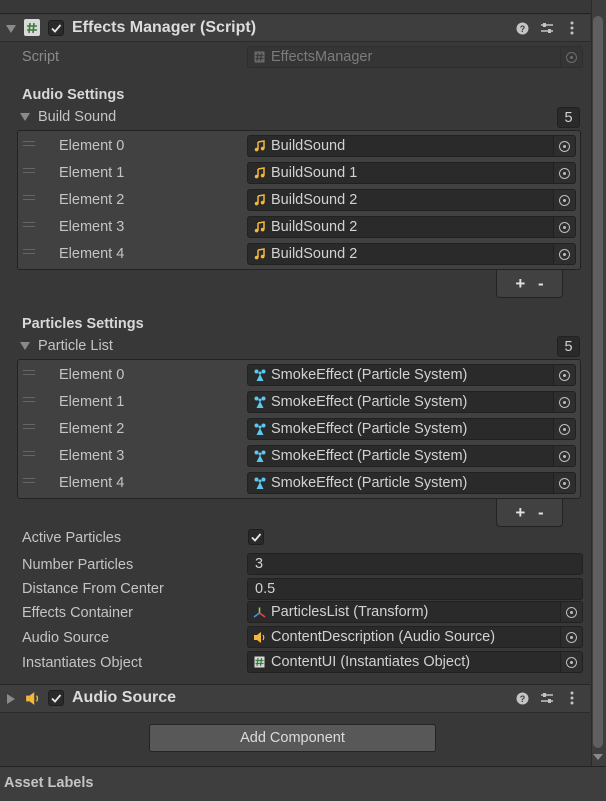  What do you see at coordinates (308, 146) in the screenshot?
I see `element-value: BuildSound` at bounding box center [308, 146].